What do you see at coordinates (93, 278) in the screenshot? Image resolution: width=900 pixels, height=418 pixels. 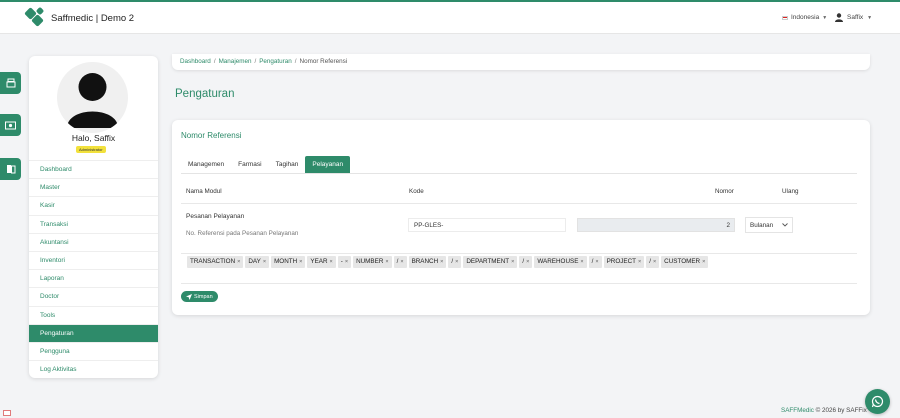 I see `sidebar-item-laporan: Laporan` at bounding box center [93, 278].